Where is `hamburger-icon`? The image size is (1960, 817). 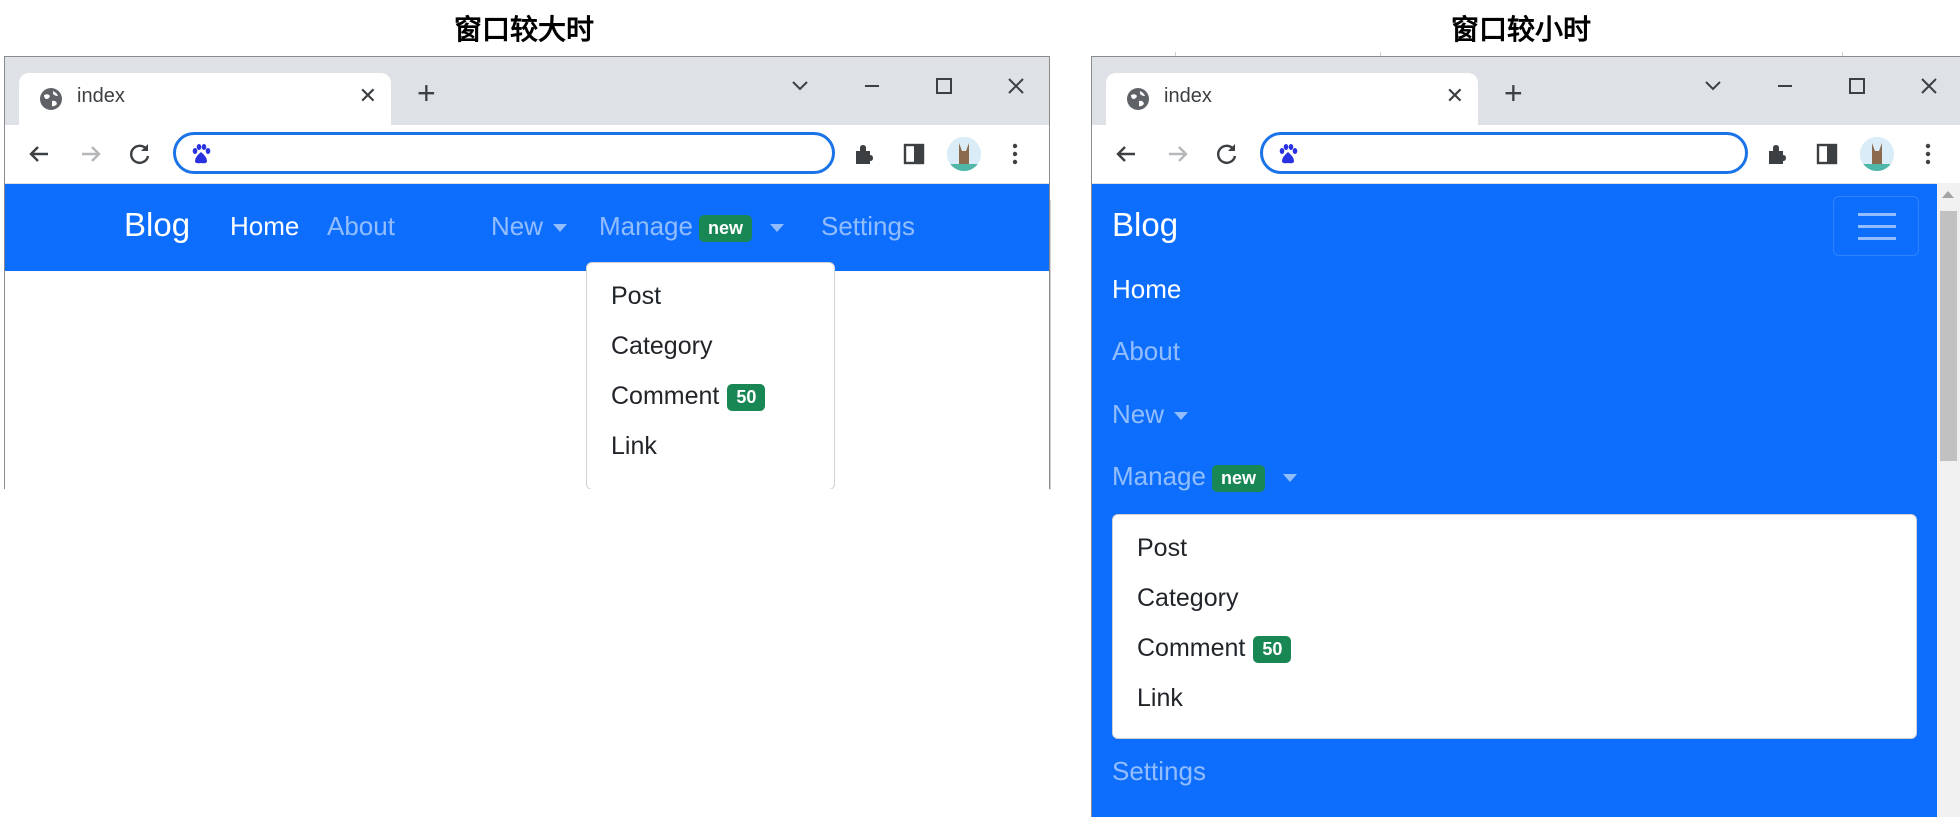 hamburger-icon is located at coordinates (1877, 214).